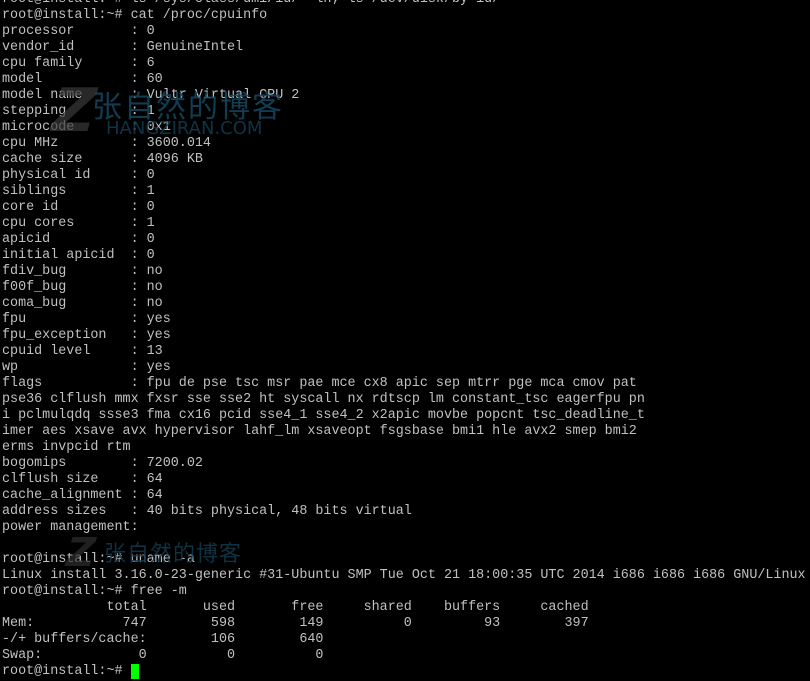 Image resolution: width=810 pixels, height=681 pixels. I want to click on terminal-line: initial apicid : 0, so click(78, 255).